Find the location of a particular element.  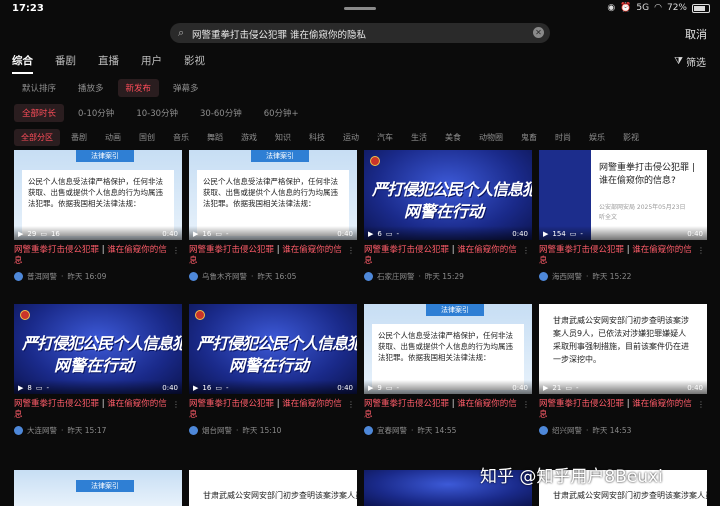

duration-60-plus: 60分钟+ is located at coordinates (281, 113).